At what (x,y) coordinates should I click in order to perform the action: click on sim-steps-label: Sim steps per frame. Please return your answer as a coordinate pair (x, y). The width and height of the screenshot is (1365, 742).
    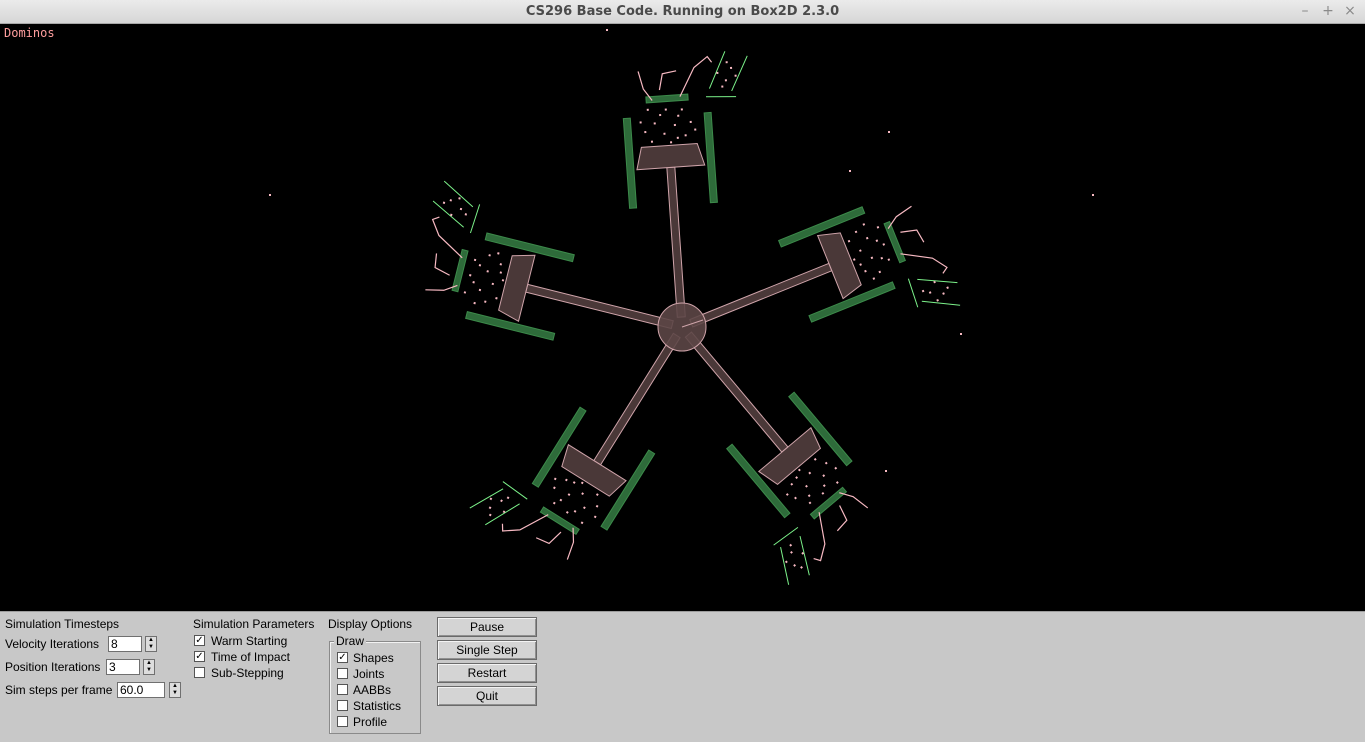
    Looking at the image, I should click on (59, 690).